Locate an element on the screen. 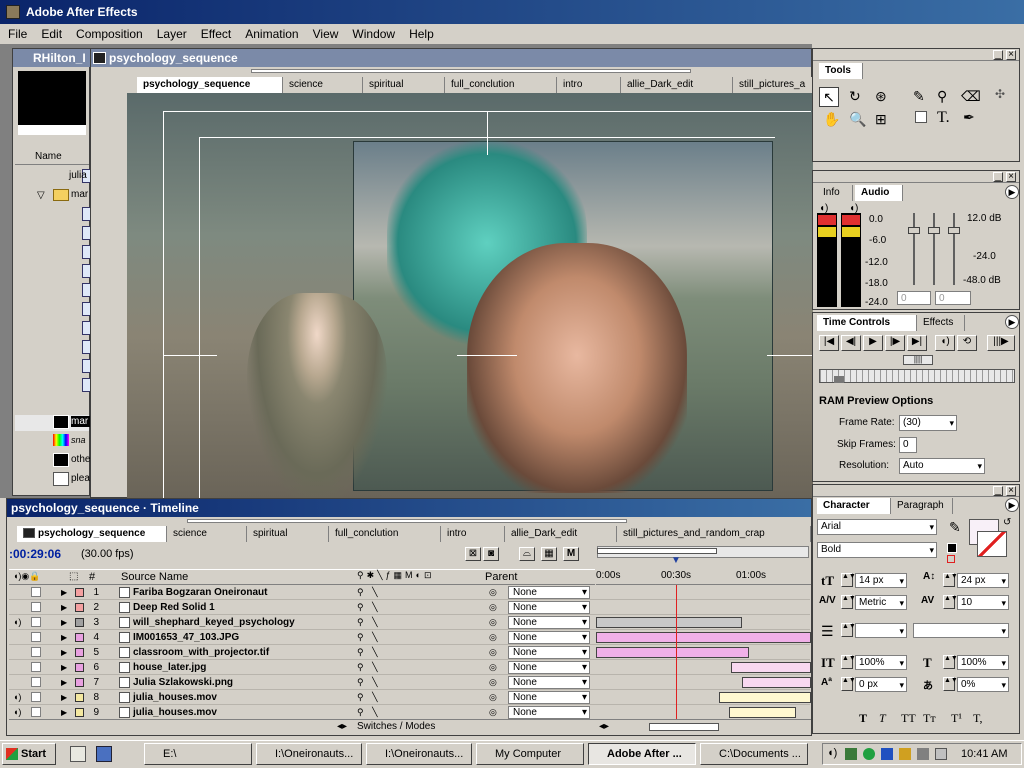 This screenshot has height=768, width=1024. audio-toggle-icon: ◖) is located at coordinates (17, 697).